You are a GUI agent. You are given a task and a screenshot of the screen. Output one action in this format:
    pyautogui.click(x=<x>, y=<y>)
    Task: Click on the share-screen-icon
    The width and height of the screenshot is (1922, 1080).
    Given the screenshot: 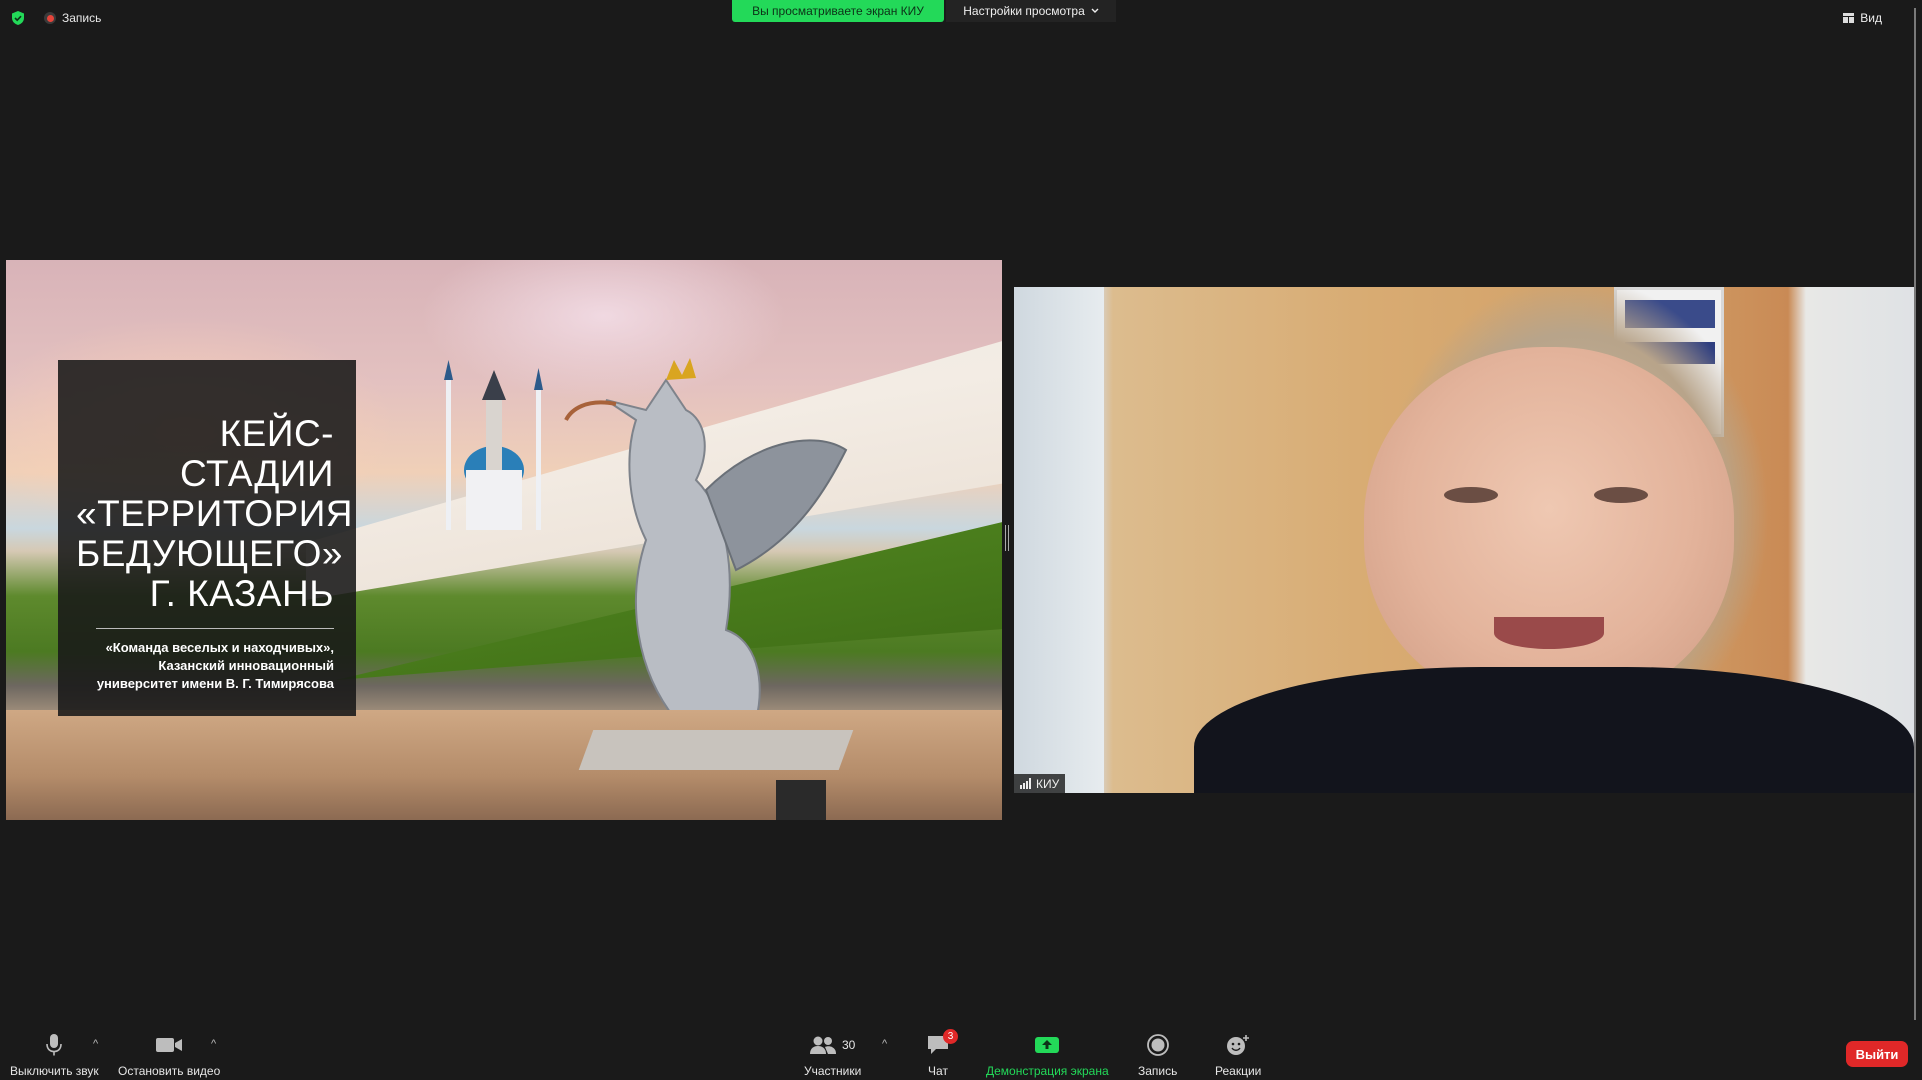 What is the action you would take?
    pyautogui.click(x=1047, y=1045)
    